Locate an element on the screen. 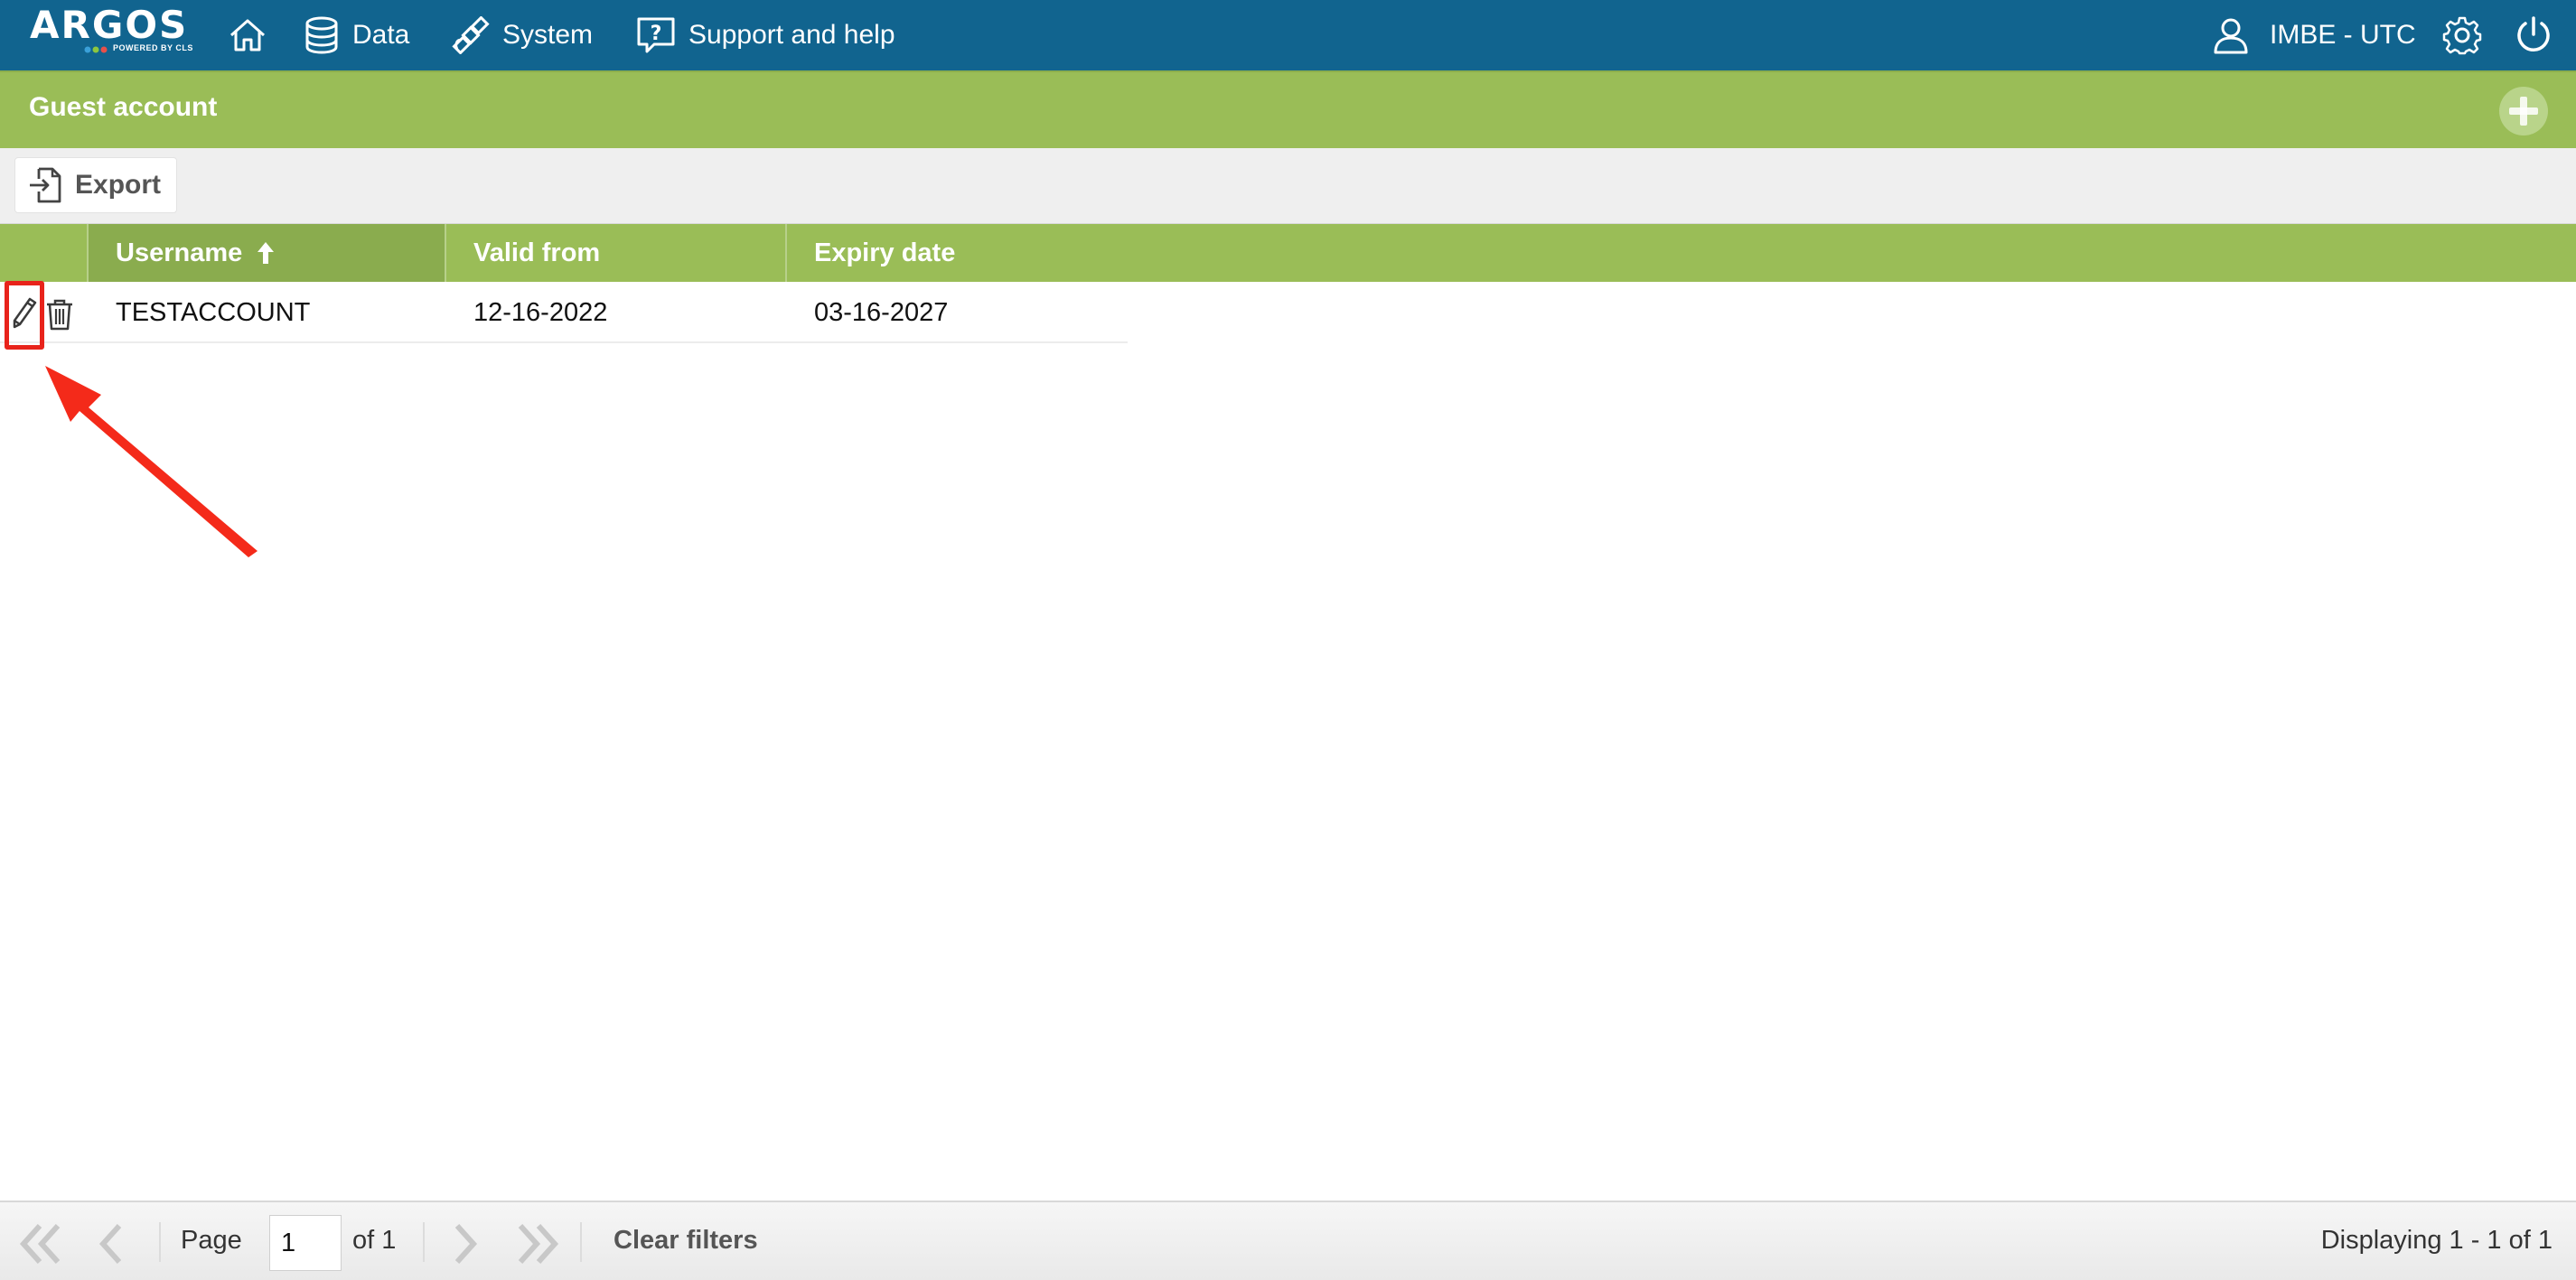  grid-toolbar: Export is located at coordinates (1288, 186).